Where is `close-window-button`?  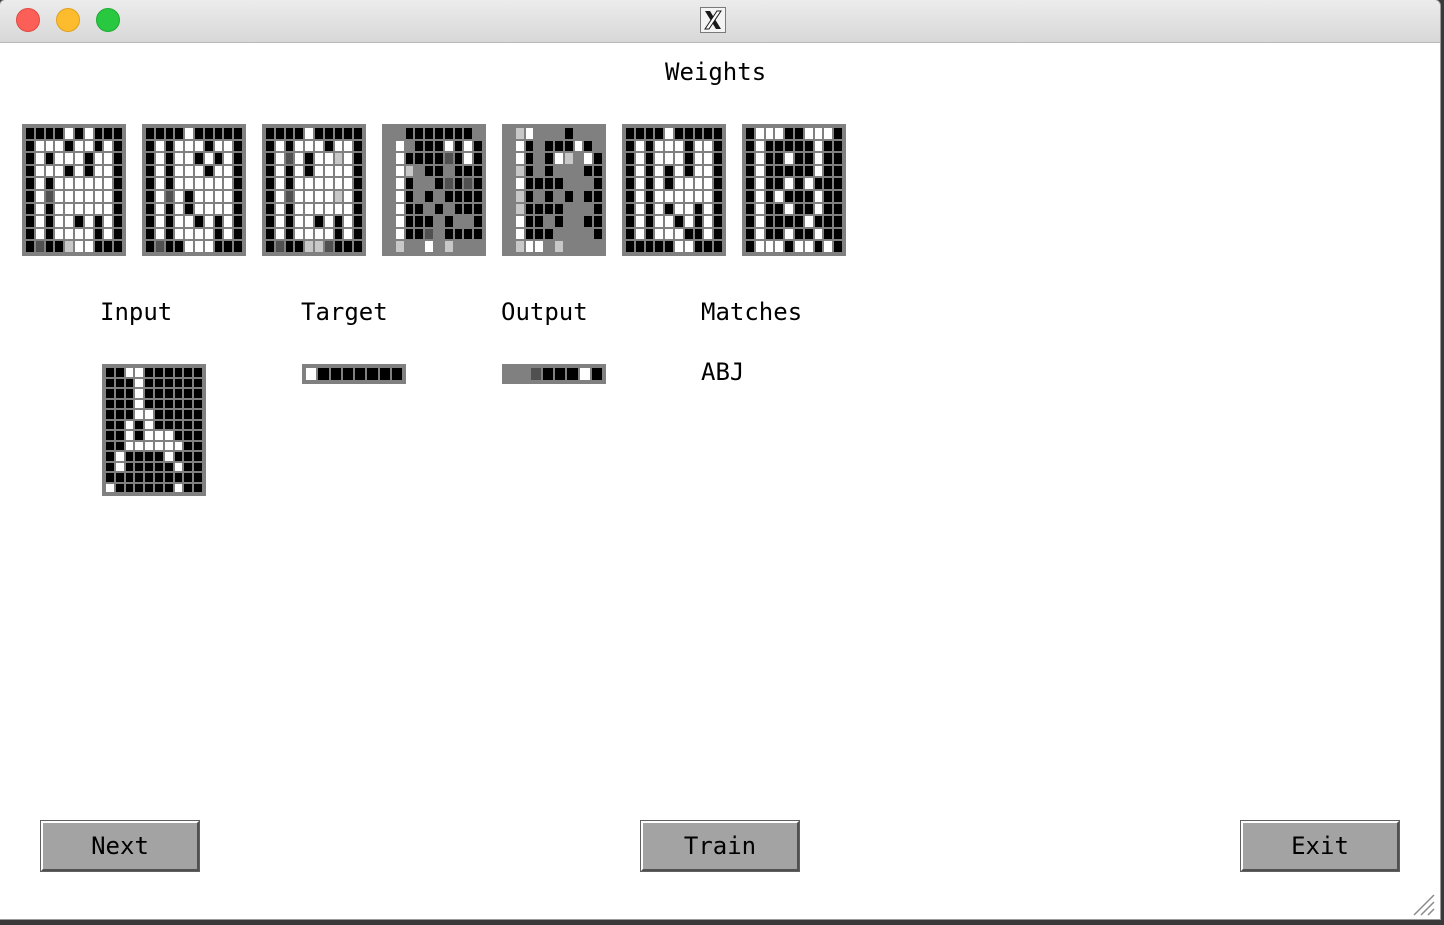
close-window-button is located at coordinates (28, 20).